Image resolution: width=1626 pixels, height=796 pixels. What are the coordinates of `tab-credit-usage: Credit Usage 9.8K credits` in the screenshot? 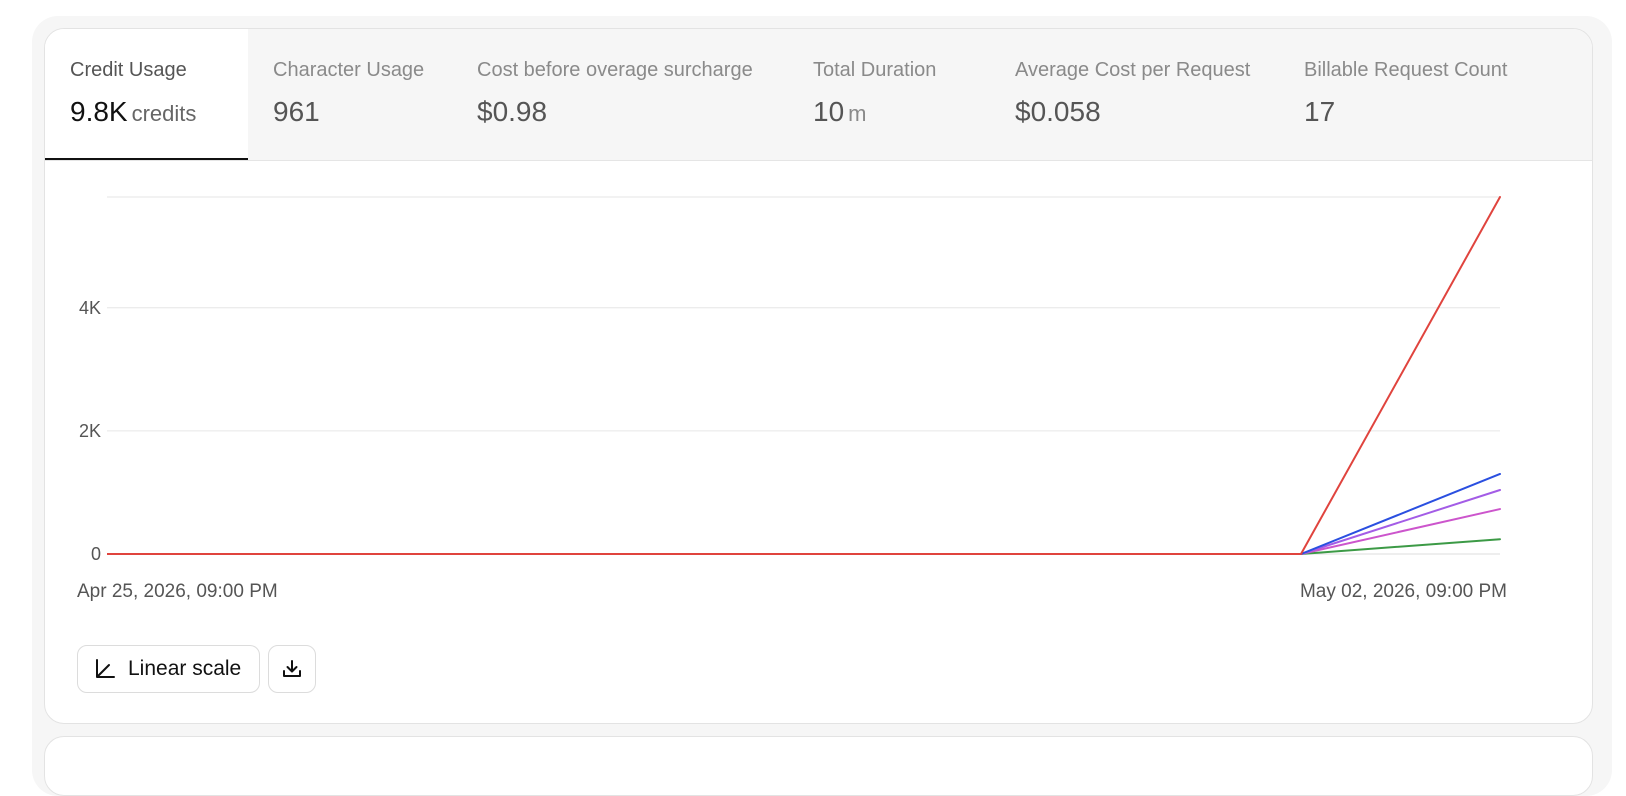 It's located at (146, 94).